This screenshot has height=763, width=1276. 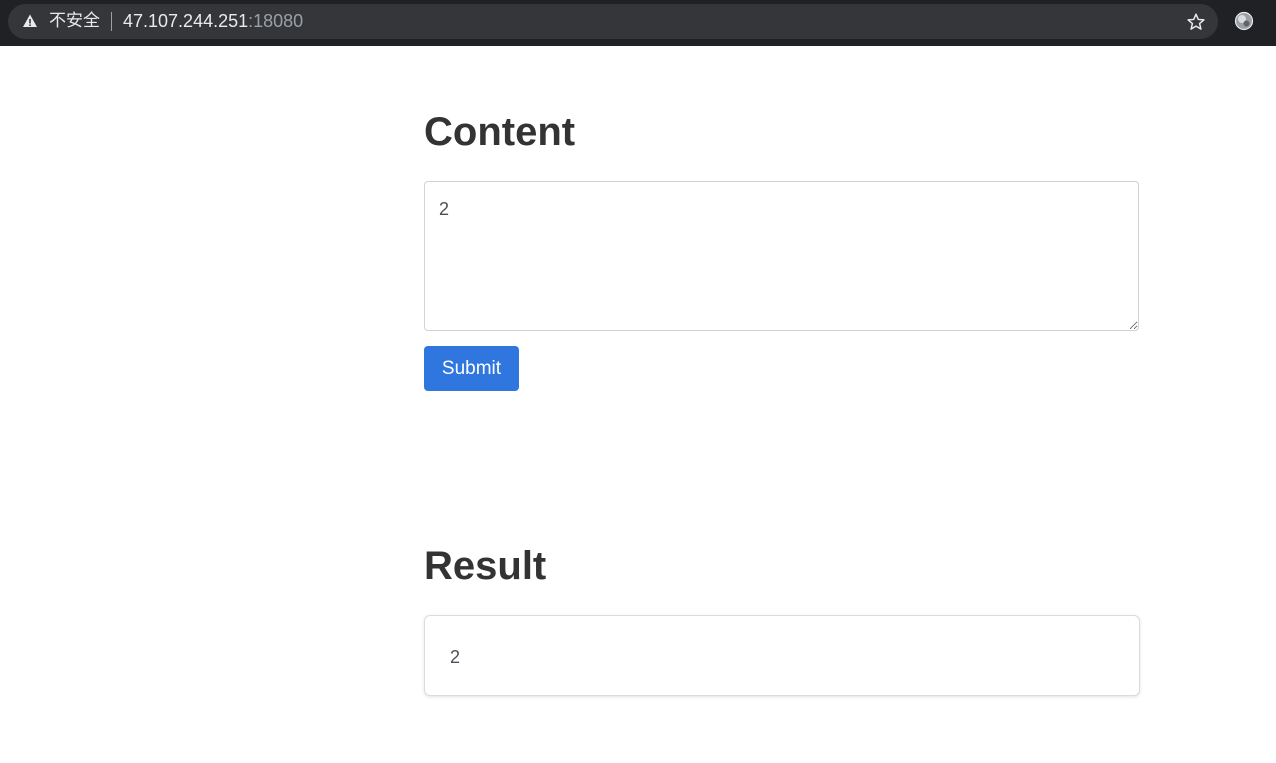 What do you see at coordinates (781, 256) in the screenshot?
I see `content-textarea: 2` at bounding box center [781, 256].